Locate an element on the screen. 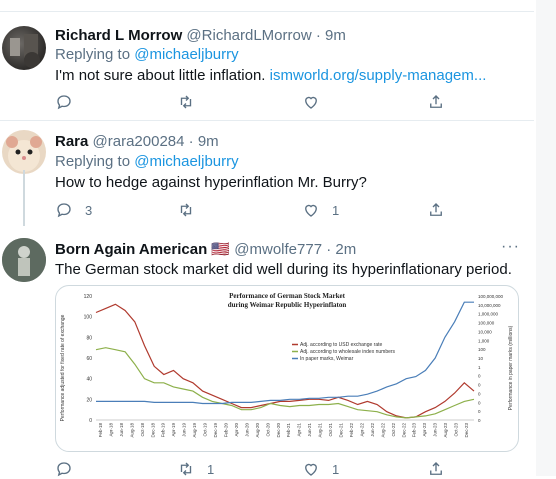 The height and width of the screenshot is (479, 556). display-name: Richard L Morrow is located at coordinates (118, 35).